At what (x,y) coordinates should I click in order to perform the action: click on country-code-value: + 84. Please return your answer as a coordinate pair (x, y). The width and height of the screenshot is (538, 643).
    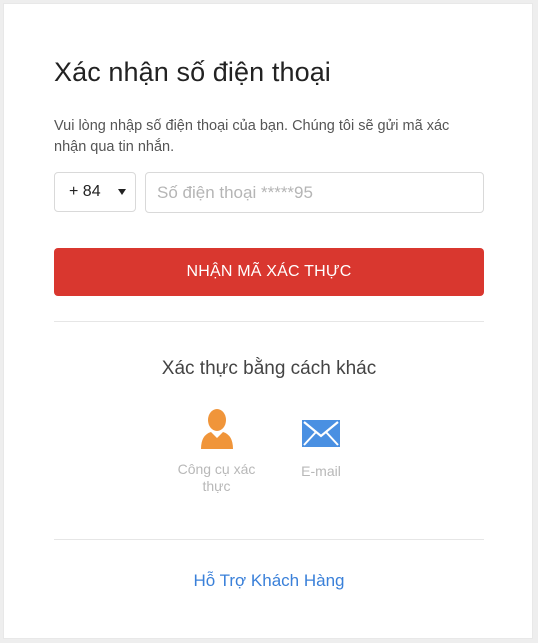
    Looking at the image, I should click on (85, 191).